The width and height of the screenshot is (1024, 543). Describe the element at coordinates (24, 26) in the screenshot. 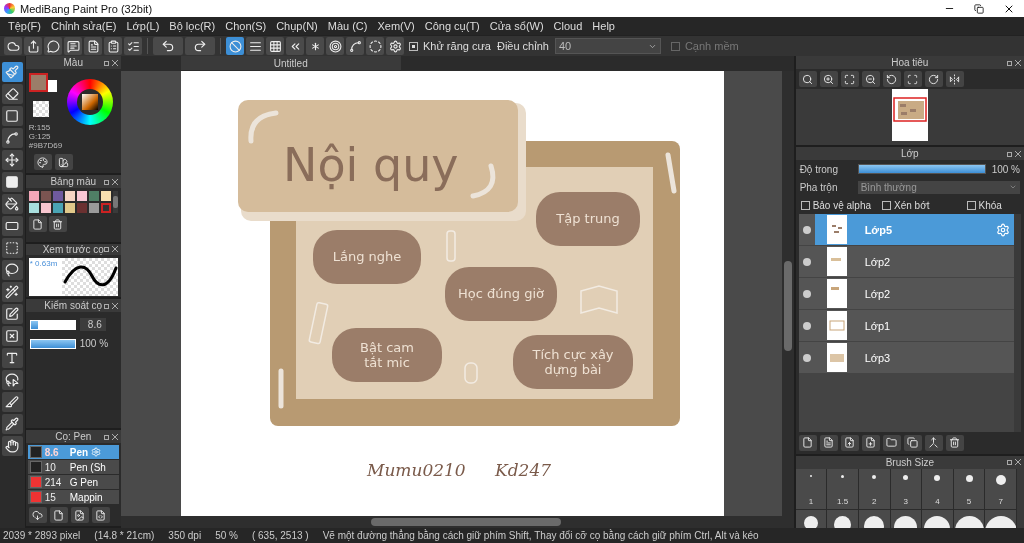

I see `menu-item: Tệp(F)` at that location.